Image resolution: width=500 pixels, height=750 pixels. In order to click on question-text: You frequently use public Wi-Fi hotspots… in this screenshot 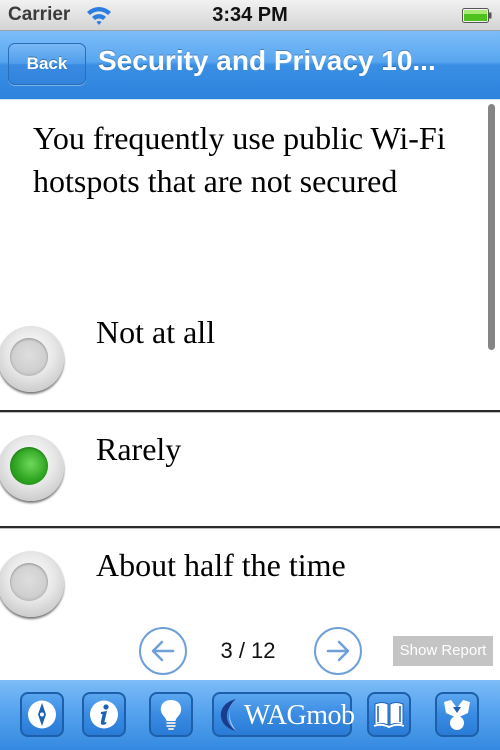, I will do `click(239, 159)`.